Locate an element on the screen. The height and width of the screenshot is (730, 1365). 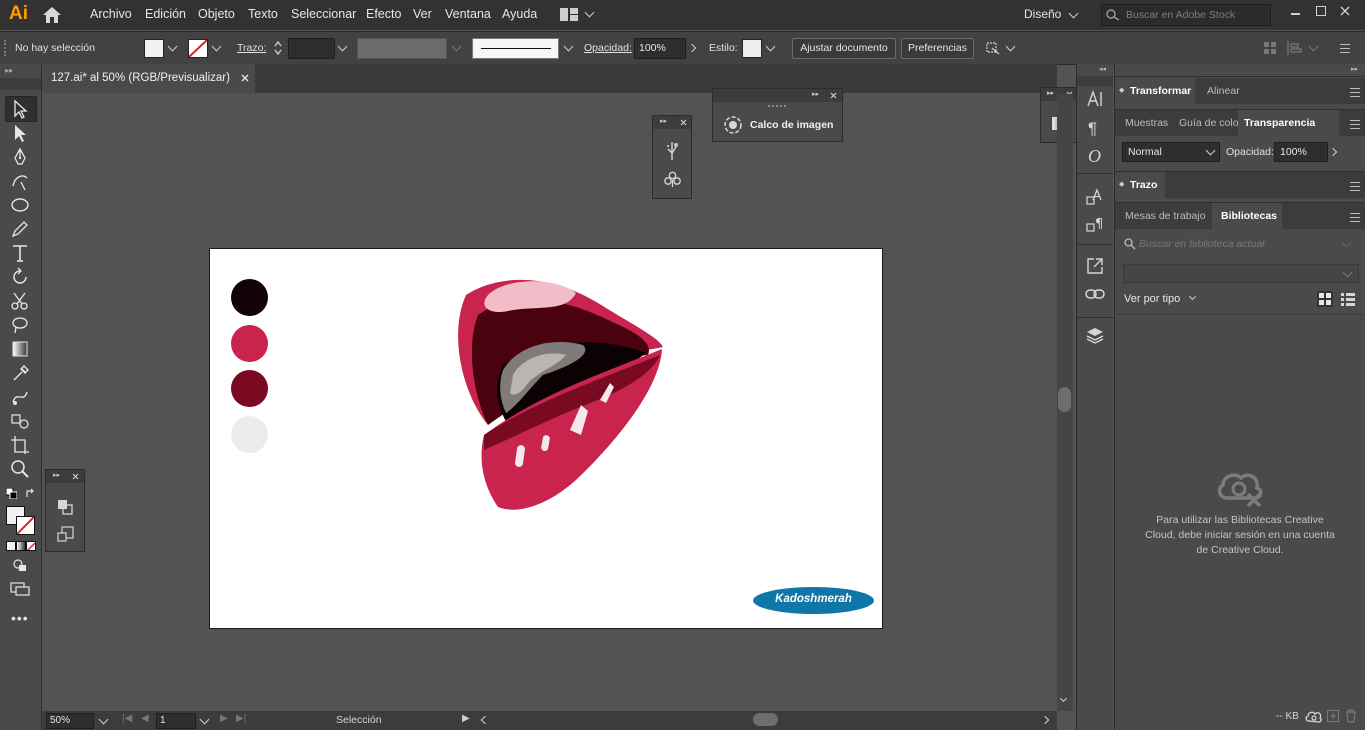
layers-icon is located at coordinates (1095, 335).